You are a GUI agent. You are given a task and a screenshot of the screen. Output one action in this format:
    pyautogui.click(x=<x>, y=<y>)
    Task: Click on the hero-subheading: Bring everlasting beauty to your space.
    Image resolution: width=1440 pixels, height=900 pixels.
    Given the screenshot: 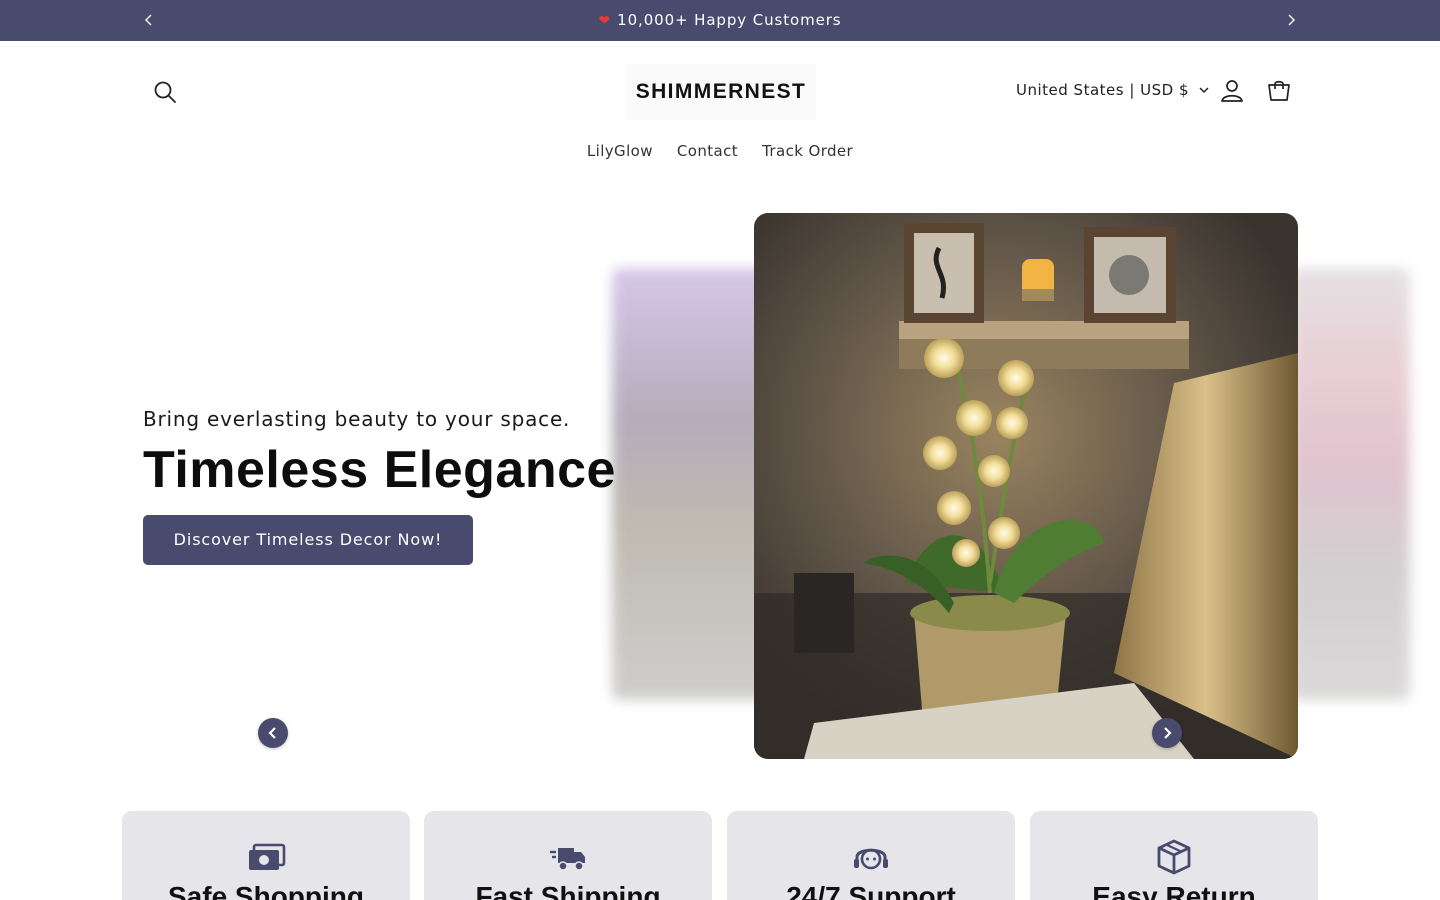 What is the action you would take?
    pyautogui.click(x=357, y=419)
    